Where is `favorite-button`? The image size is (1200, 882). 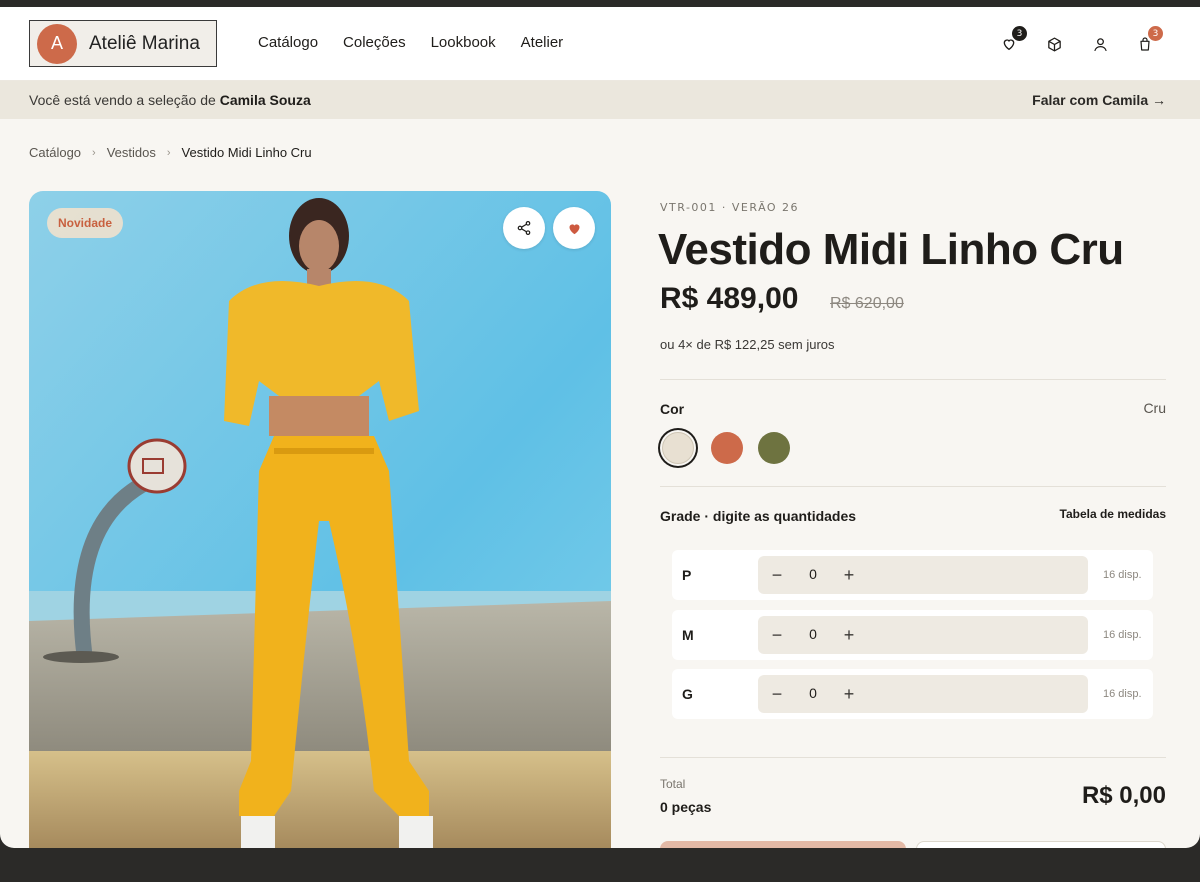 favorite-button is located at coordinates (574, 228).